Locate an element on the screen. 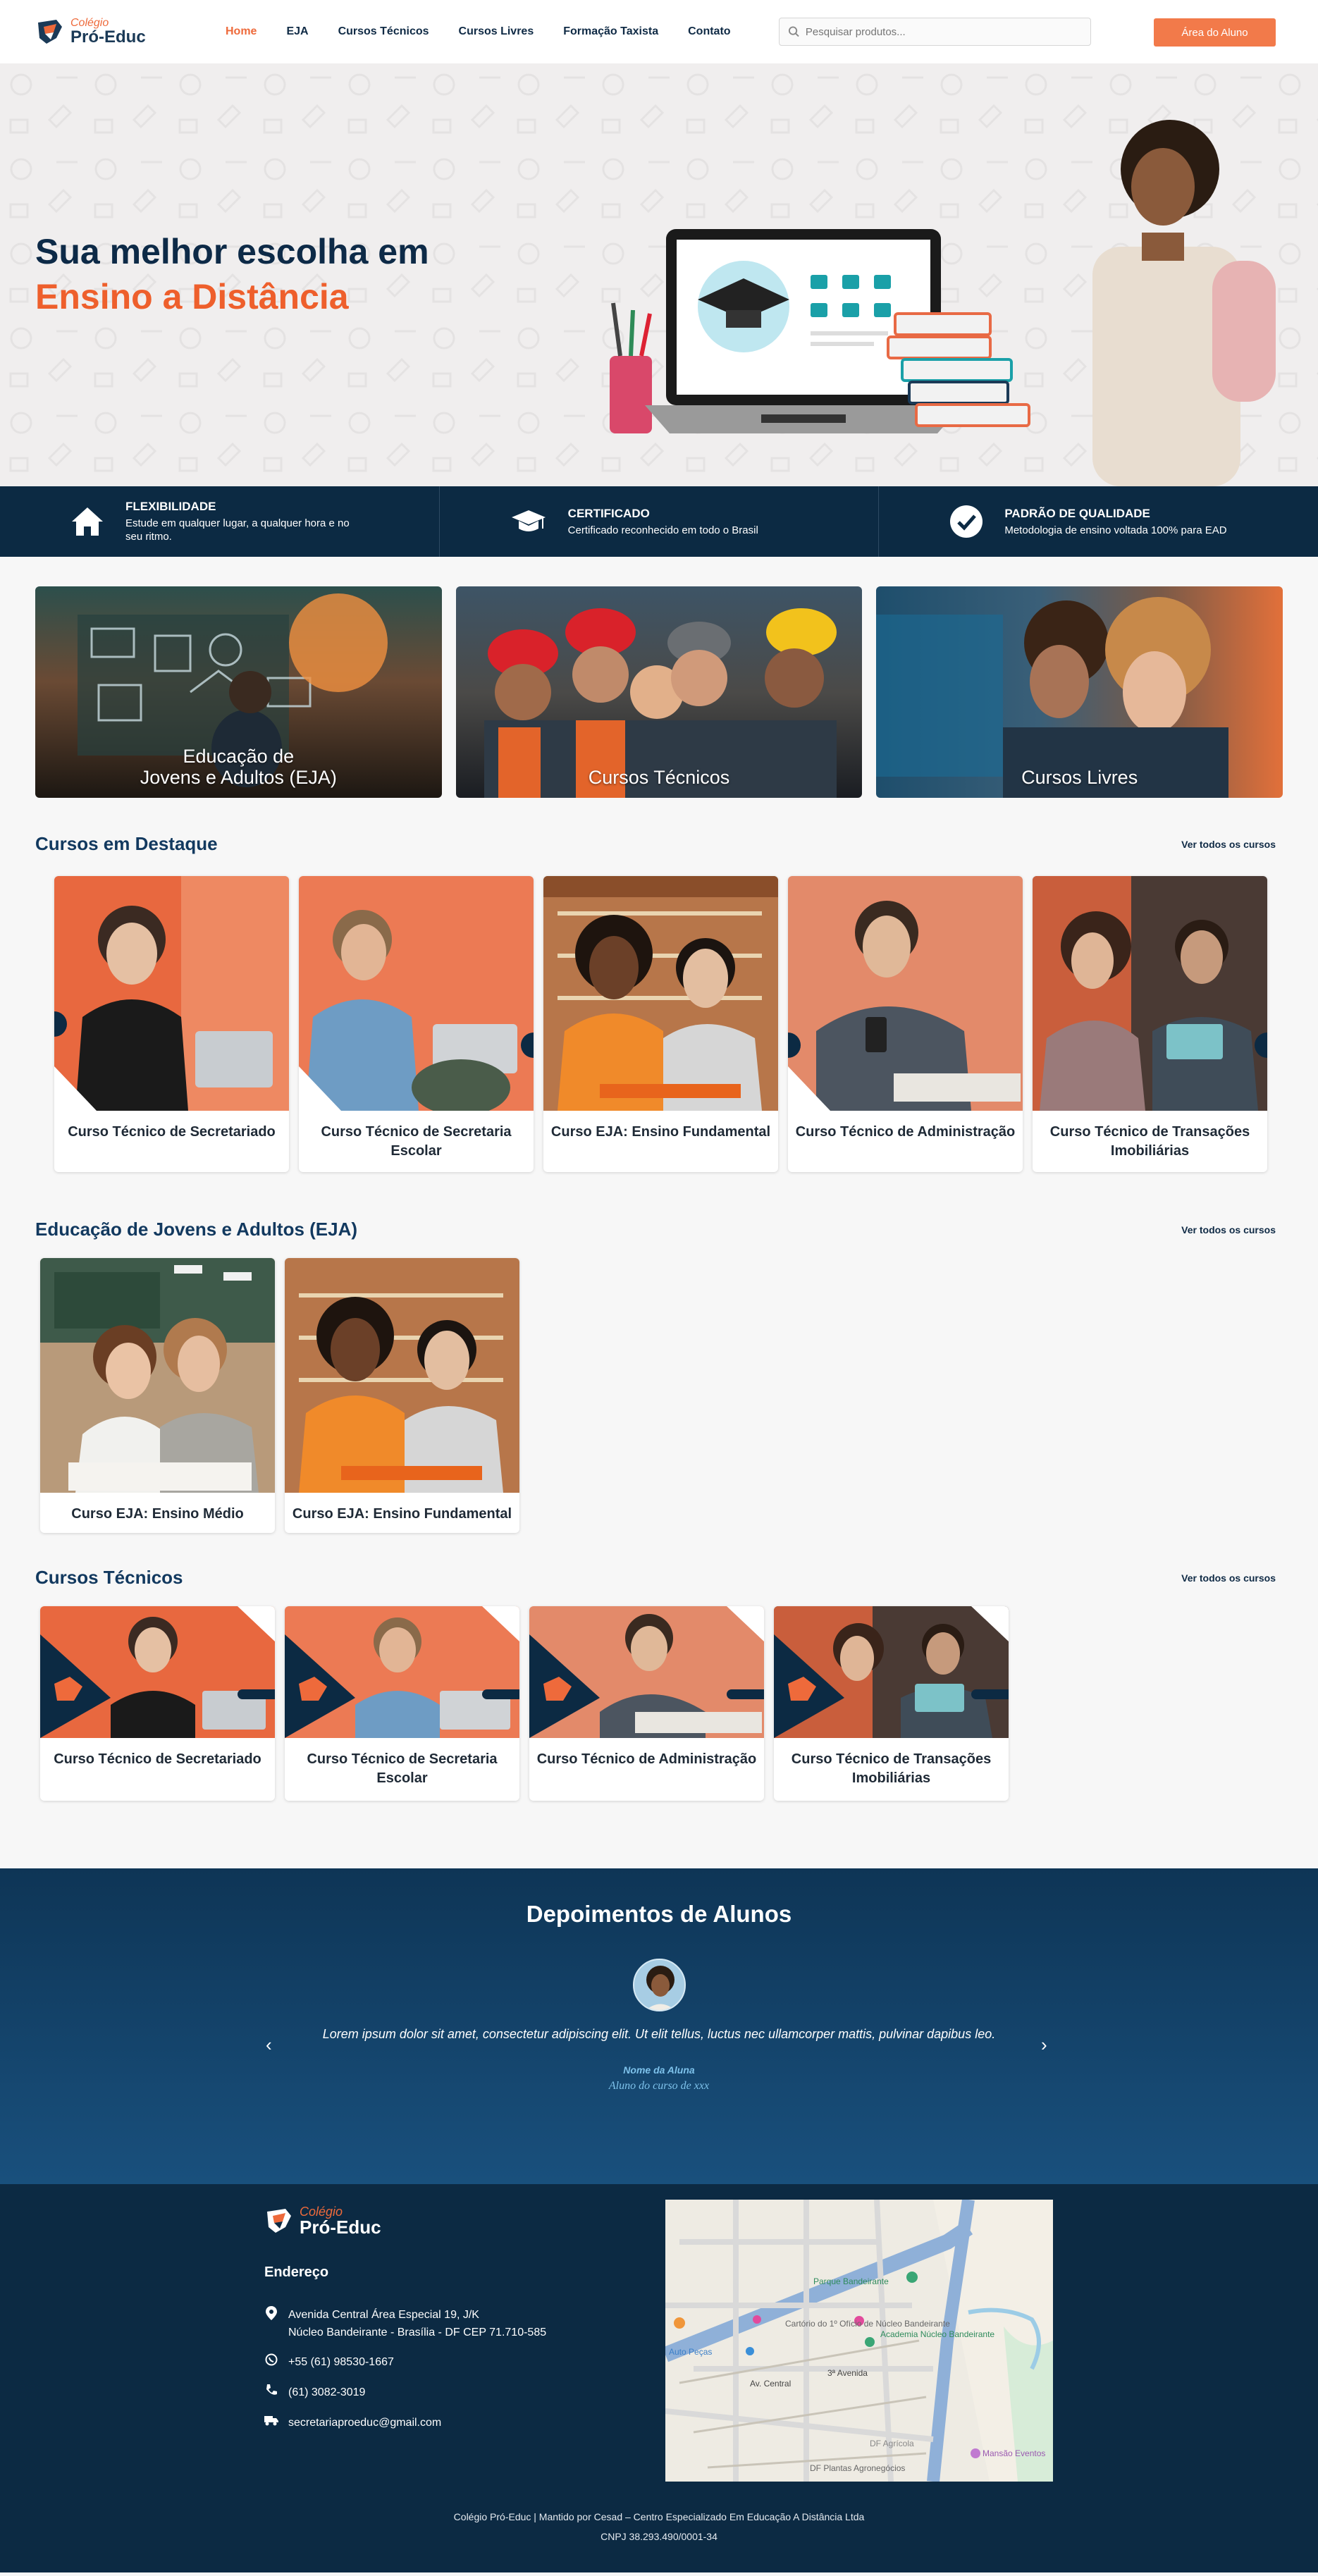  hero-illustration is located at coordinates (943, 303).